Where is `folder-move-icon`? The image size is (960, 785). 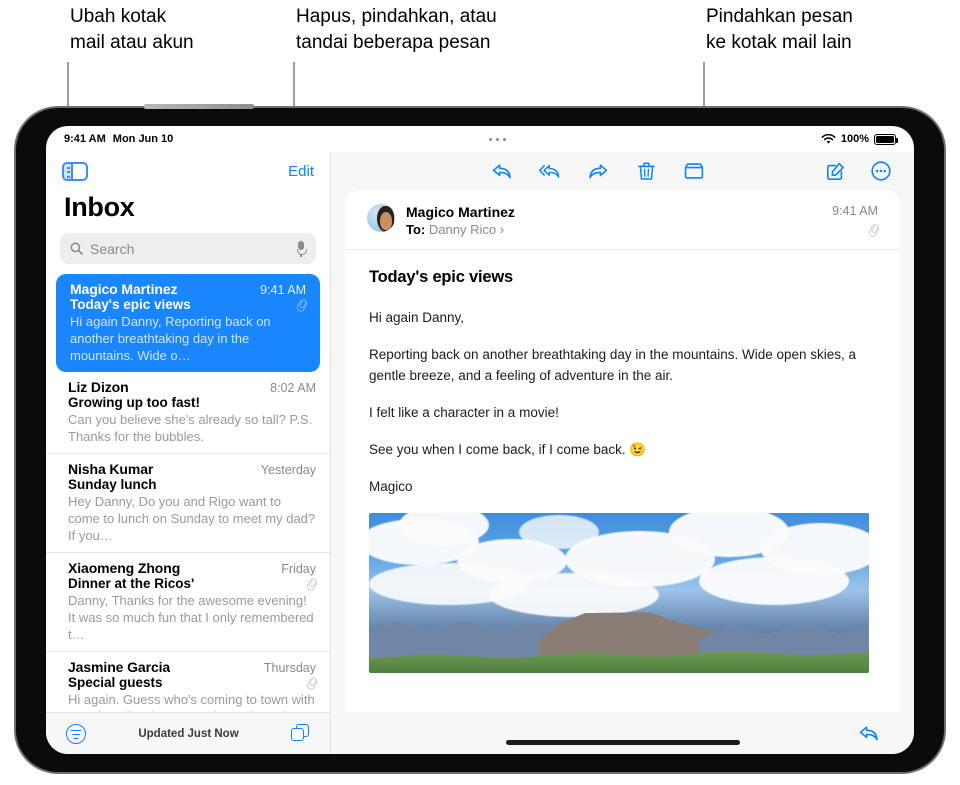 folder-move-icon is located at coordinates (694, 171).